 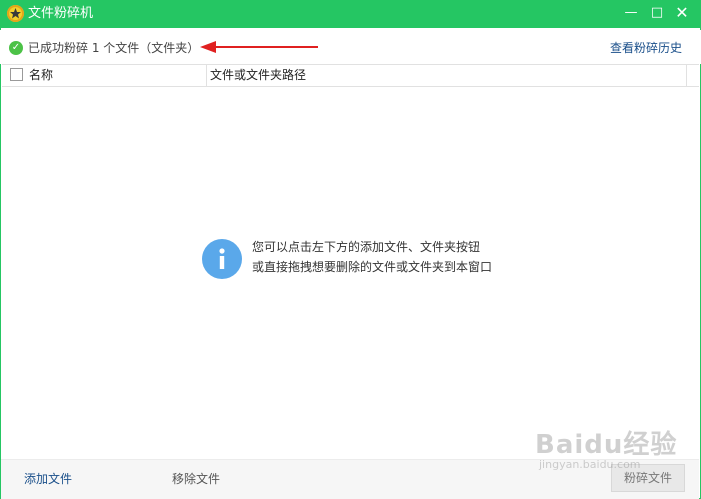 I want to click on baidu-watermark: Baidu经验 jingyan.baidu.com, so click(x=610, y=448).